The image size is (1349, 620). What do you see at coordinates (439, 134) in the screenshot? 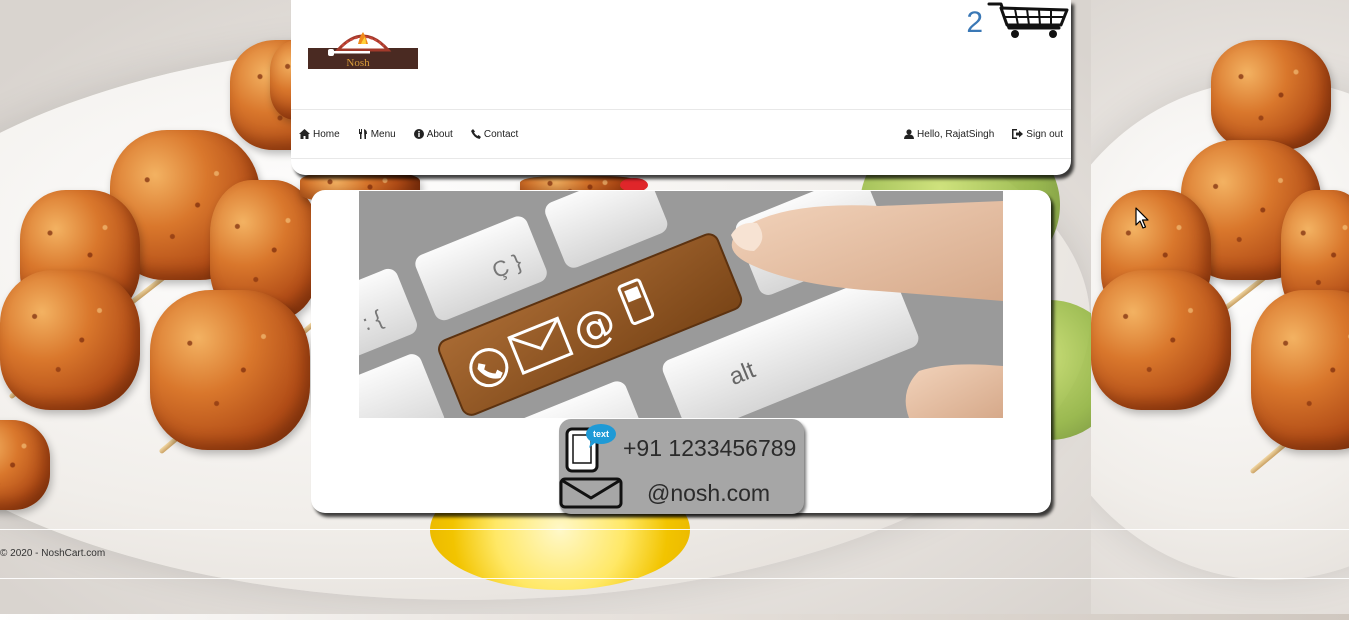
I see `nav-label: About` at bounding box center [439, 134].